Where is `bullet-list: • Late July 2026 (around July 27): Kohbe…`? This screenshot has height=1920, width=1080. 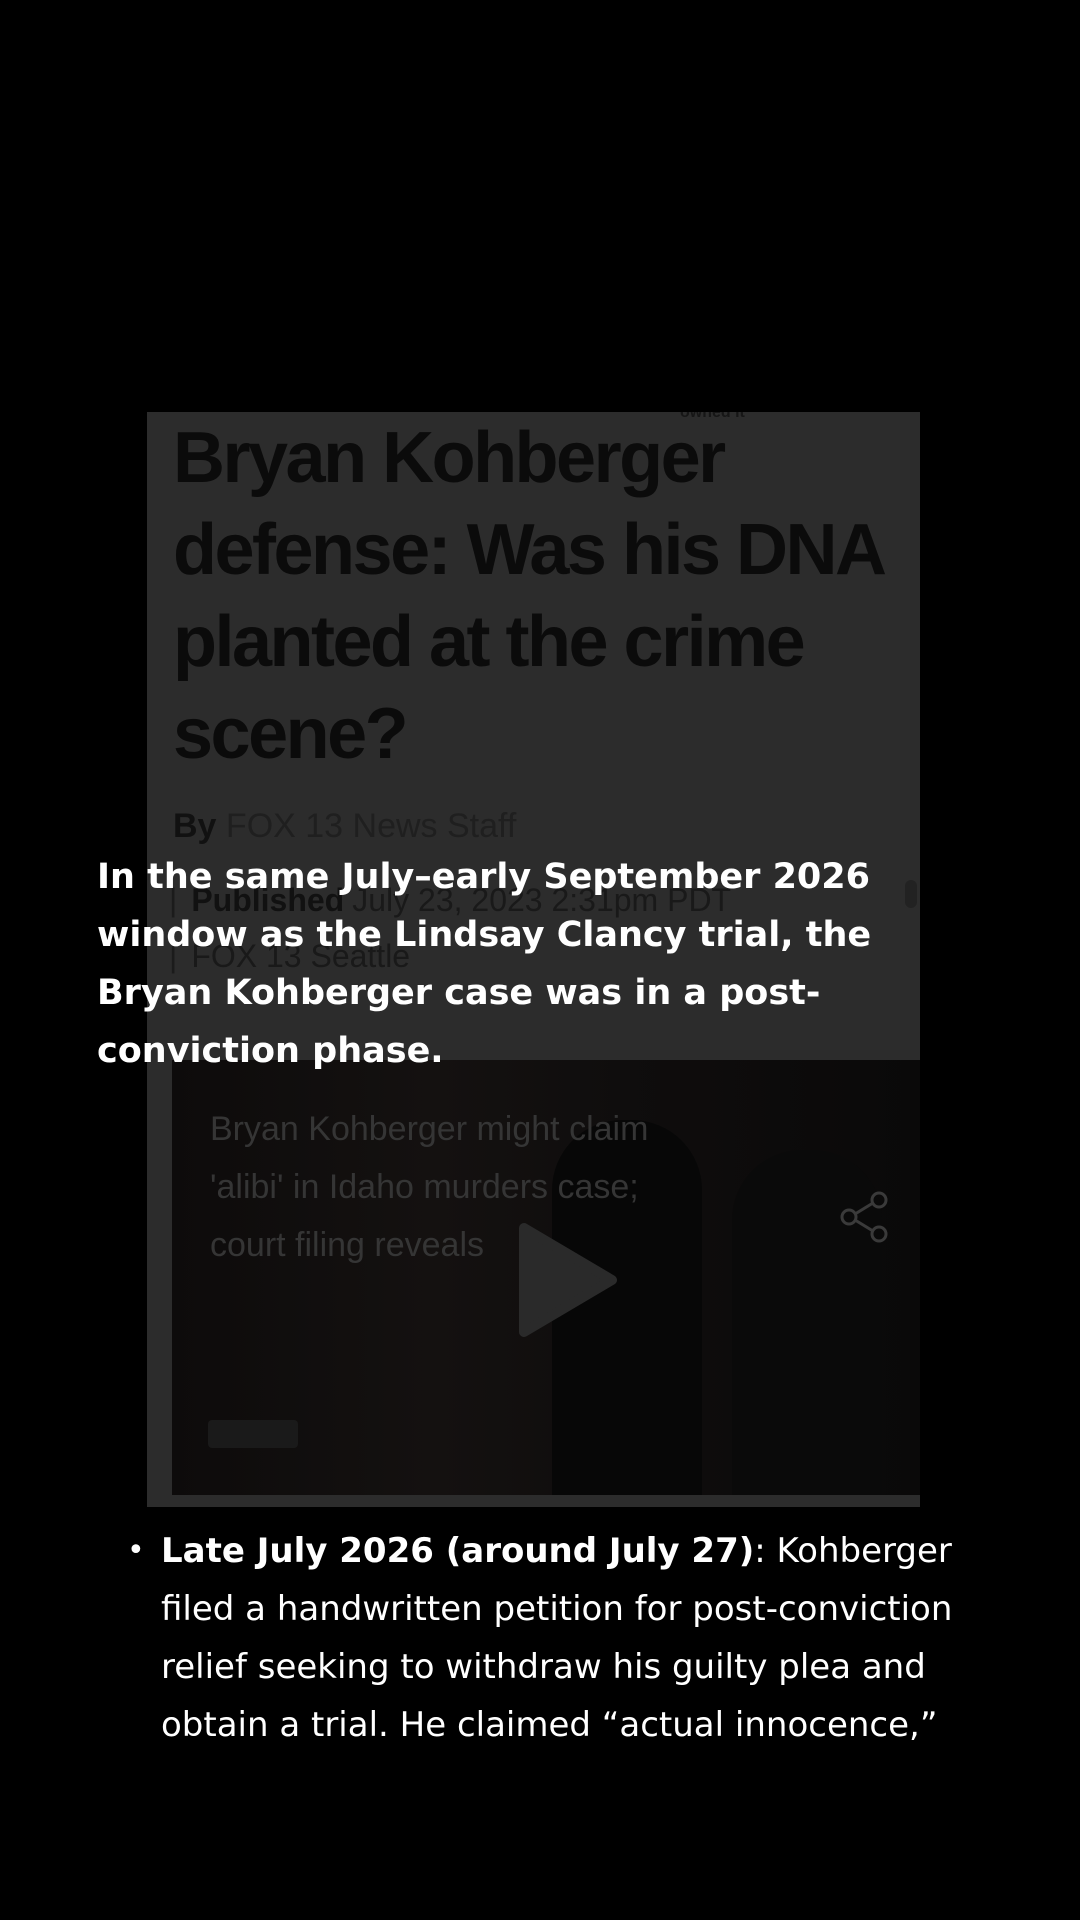 bullet-list: • Late July 2026 (around July 27): Kohbe… is located at coordinates (540, 1638).